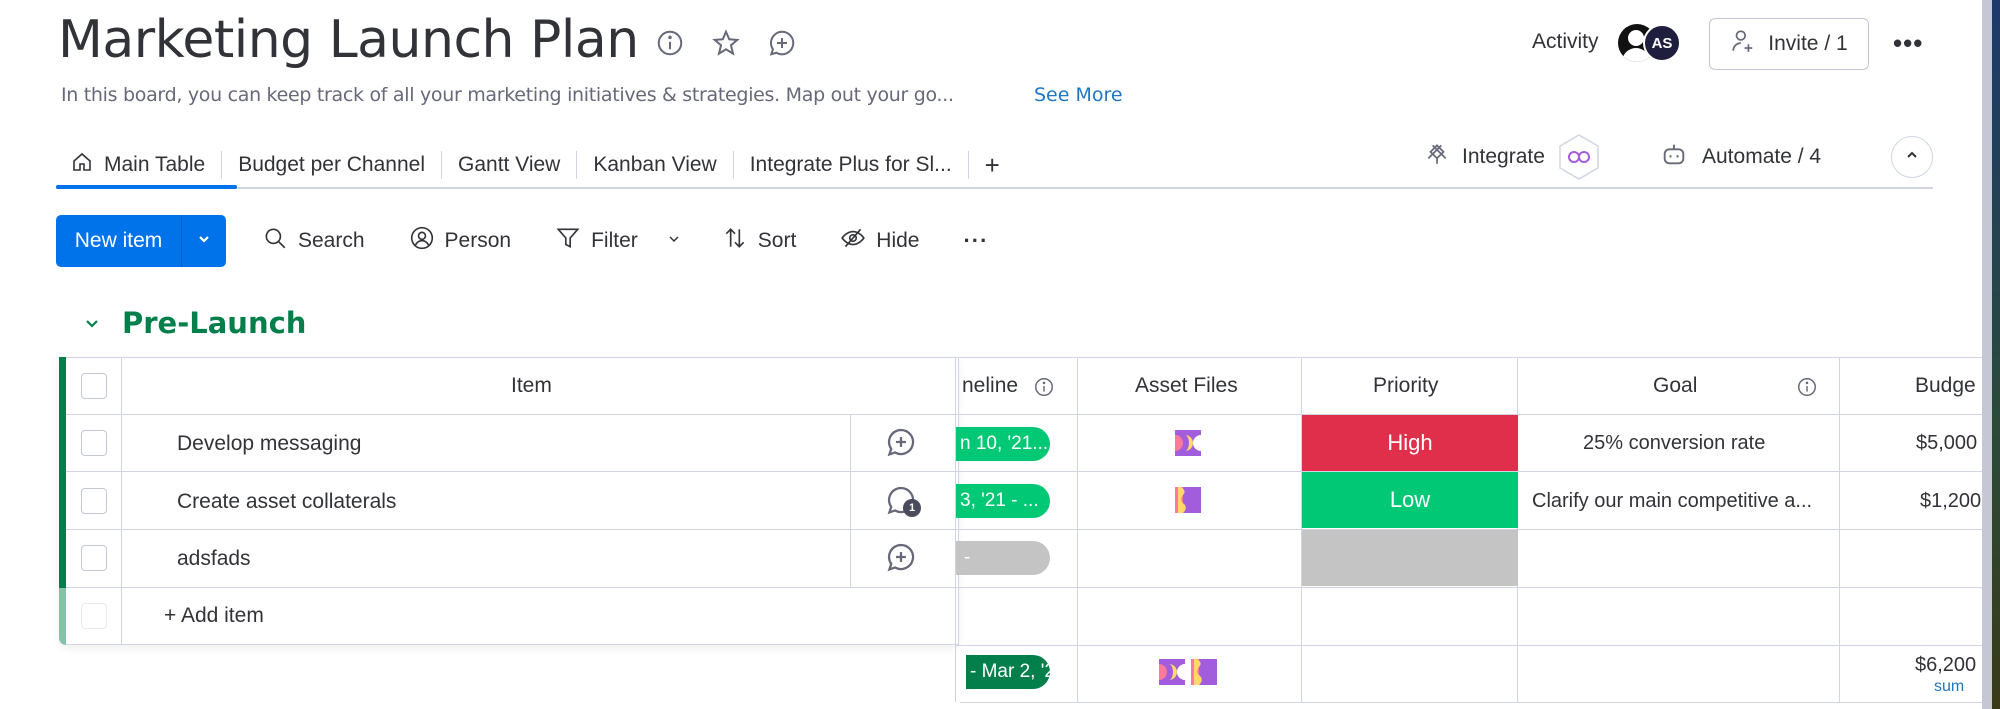 This screenshot has height=709, width=2000. What do you see at coordinates (1003, 558) in the screenshot?
I see `timeline-pill-empty: -` at bounding box center [1003, 558].